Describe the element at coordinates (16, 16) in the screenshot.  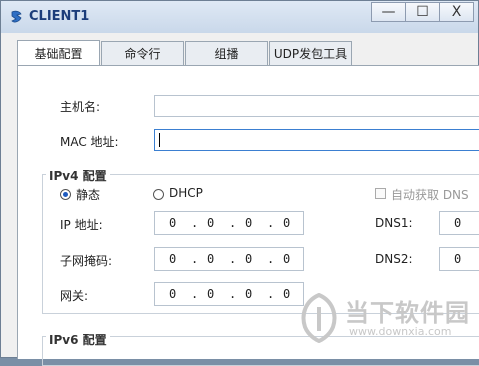
I see `app-icon` at that location.